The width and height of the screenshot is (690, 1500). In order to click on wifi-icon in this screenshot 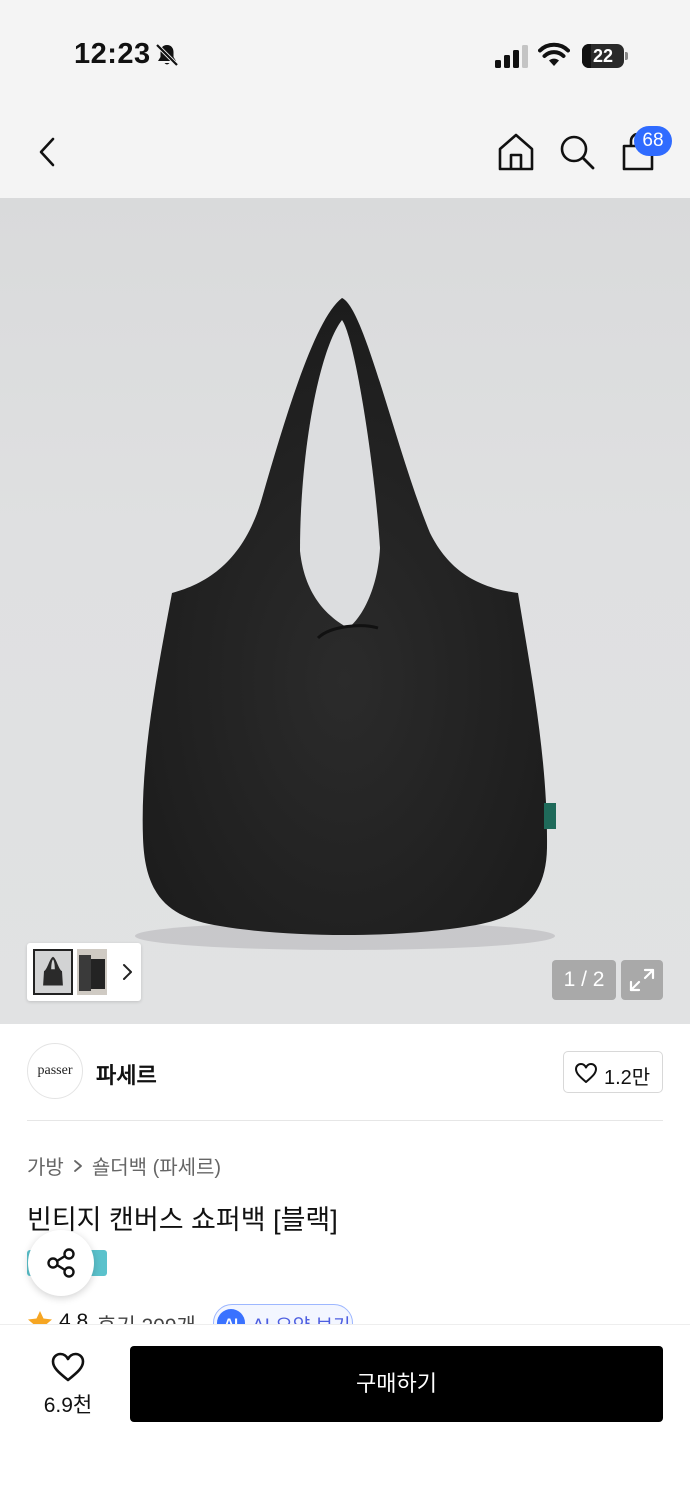, I will do `click(554, 54)`.